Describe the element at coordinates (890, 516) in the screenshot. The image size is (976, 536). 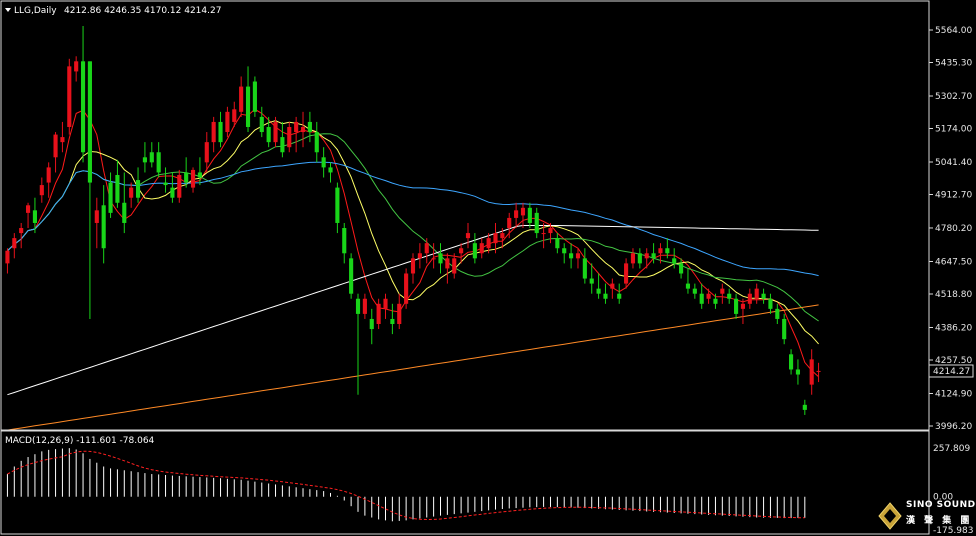
I see `diamond-logo-icon` at that location.